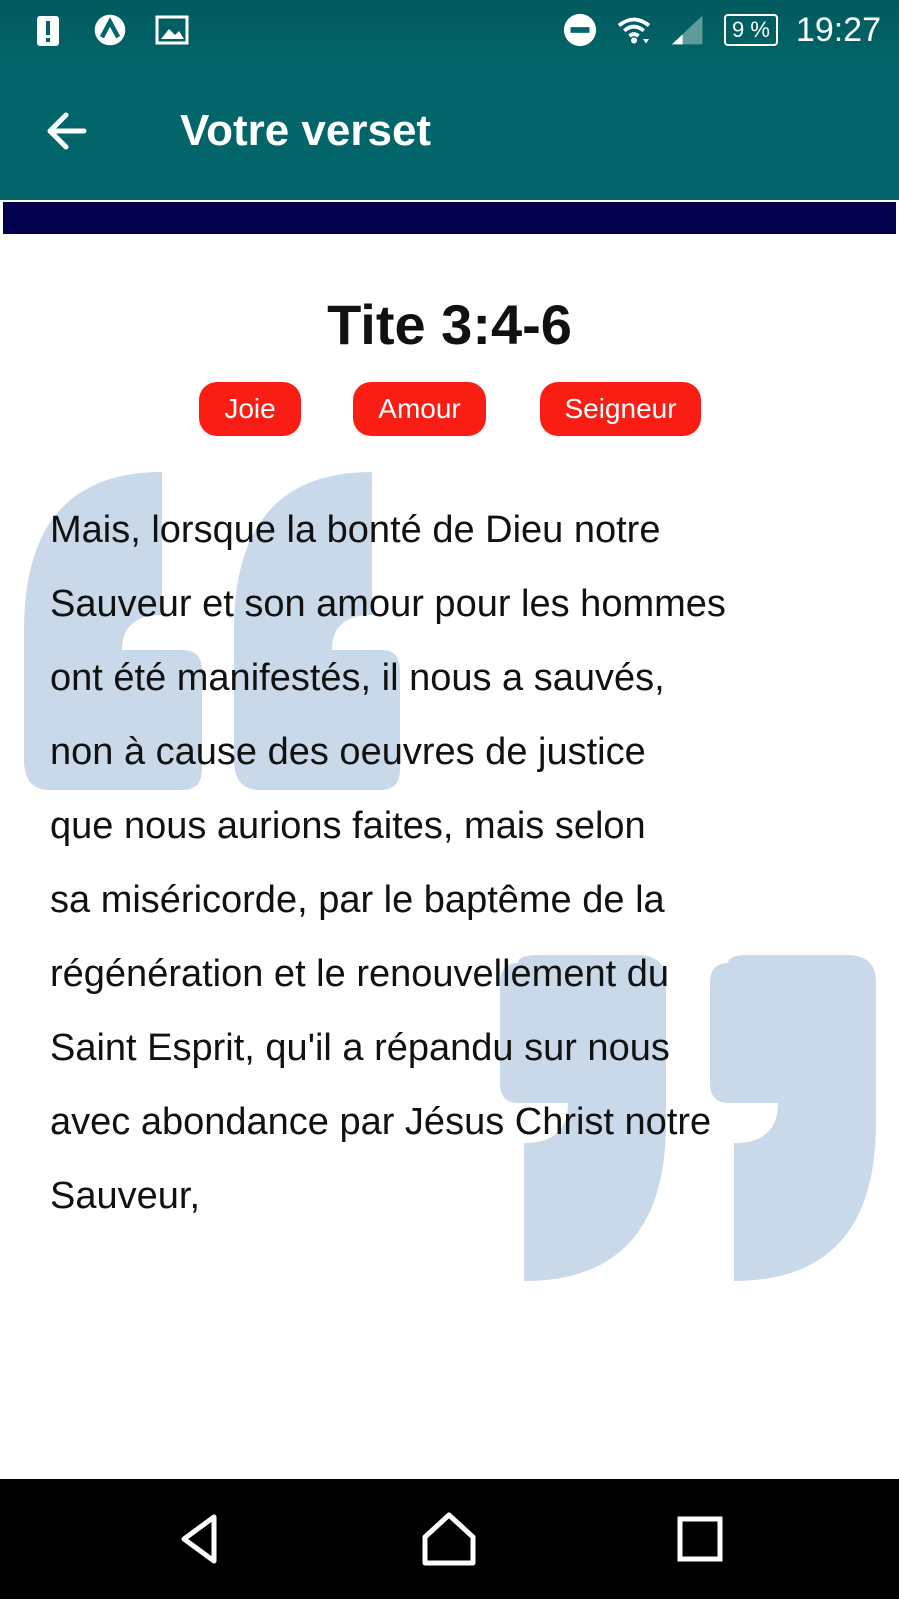 The width and height of the screenshot is (899, 1599). I want to click on accent-strip, so click(449, 218).